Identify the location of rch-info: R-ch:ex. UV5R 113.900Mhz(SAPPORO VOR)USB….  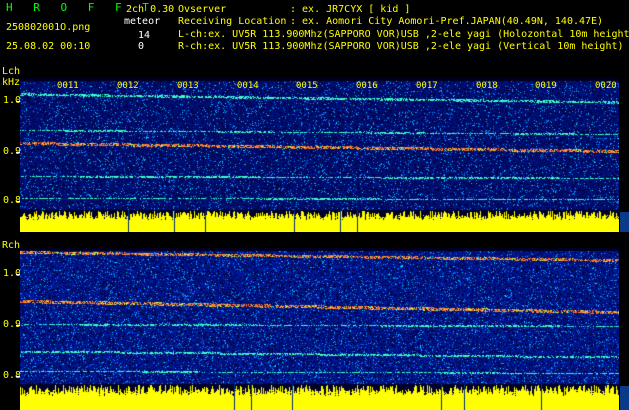
(401, 46).